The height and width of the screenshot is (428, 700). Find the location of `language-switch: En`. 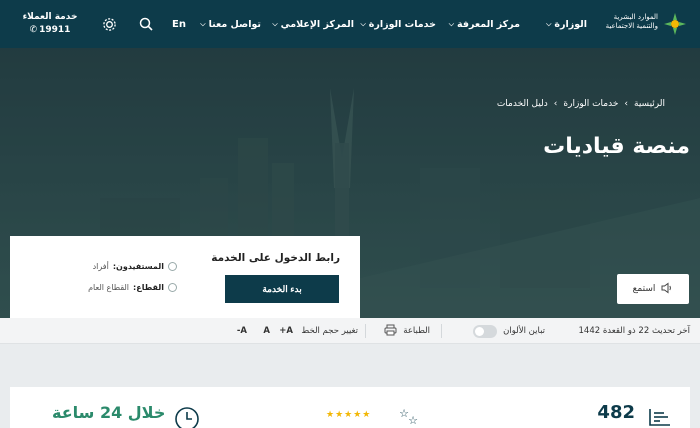

language-switch: En is located at coordinates (179, 24).